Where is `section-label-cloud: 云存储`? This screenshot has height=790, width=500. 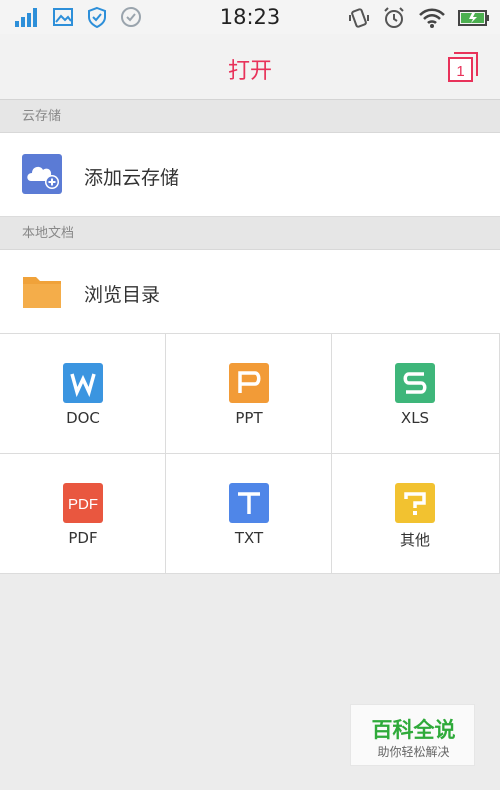 section-label-cloud: 云存储 is located at coordinates (250, 116).